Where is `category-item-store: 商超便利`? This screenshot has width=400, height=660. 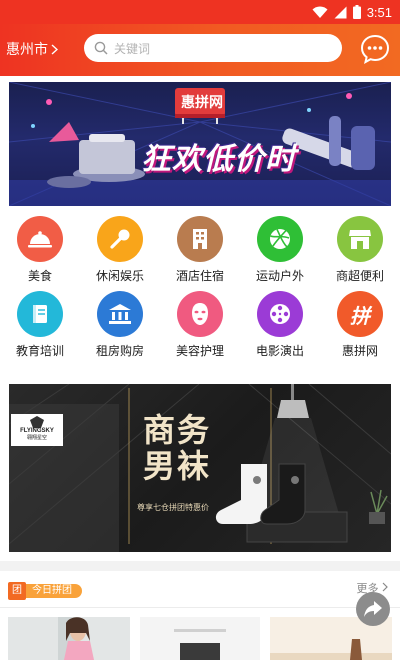
category-item-store: 商超便利 is located at coordinates (360, 250).